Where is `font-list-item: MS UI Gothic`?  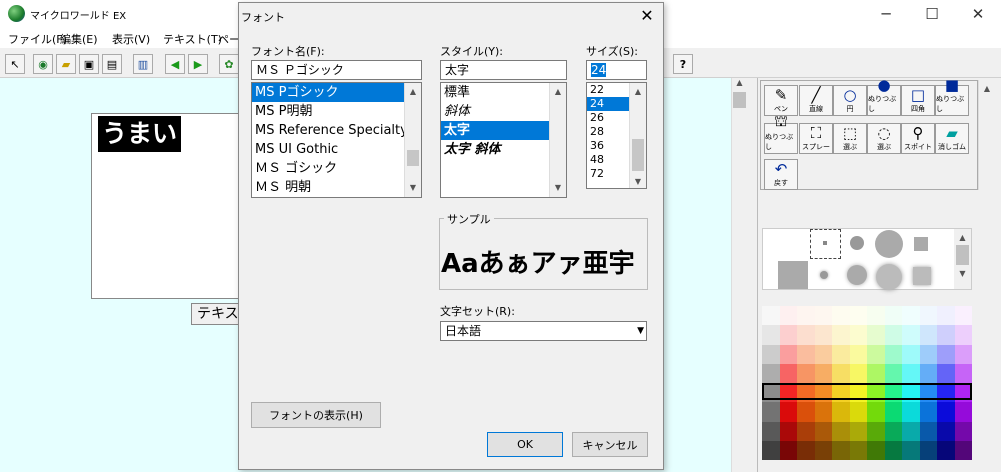
font-list-item: MS UI Gothic is located at coordinates (336, 149).